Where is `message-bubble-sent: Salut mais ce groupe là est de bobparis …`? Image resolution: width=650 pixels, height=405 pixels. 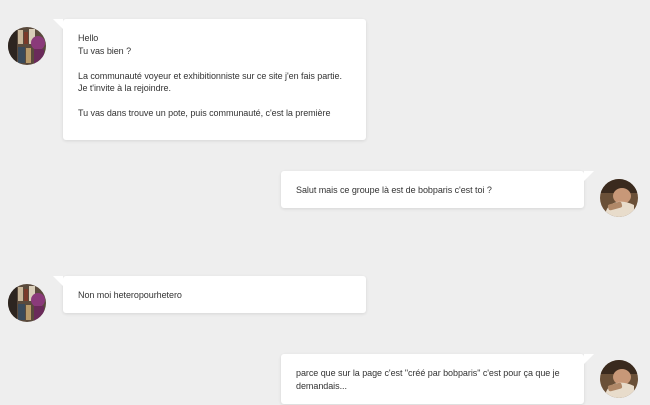 message-bubble-sent: Salut mais ce groupe là est de bobparis … is located at coordinates (437, 189).